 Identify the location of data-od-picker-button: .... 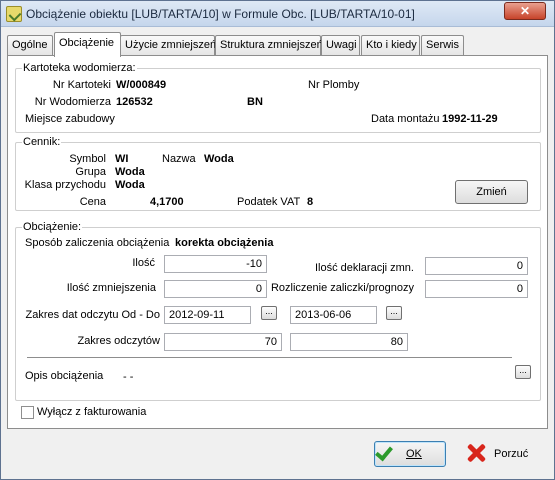
(269, 313).